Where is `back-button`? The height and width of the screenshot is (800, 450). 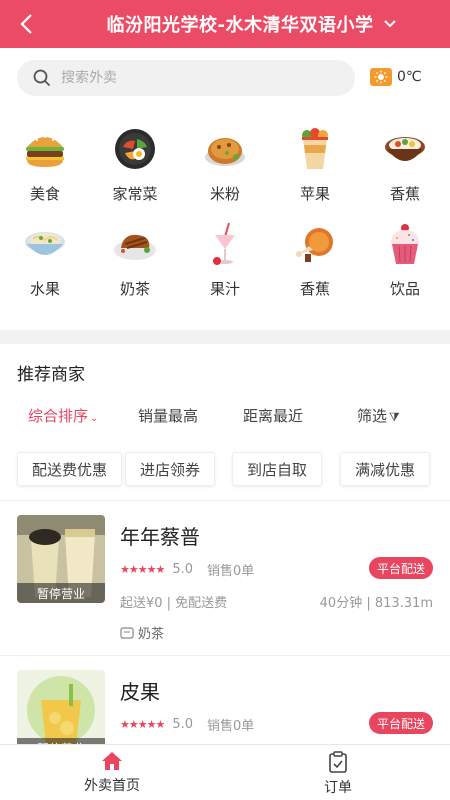 back-button is located at coordinates (26, 24).